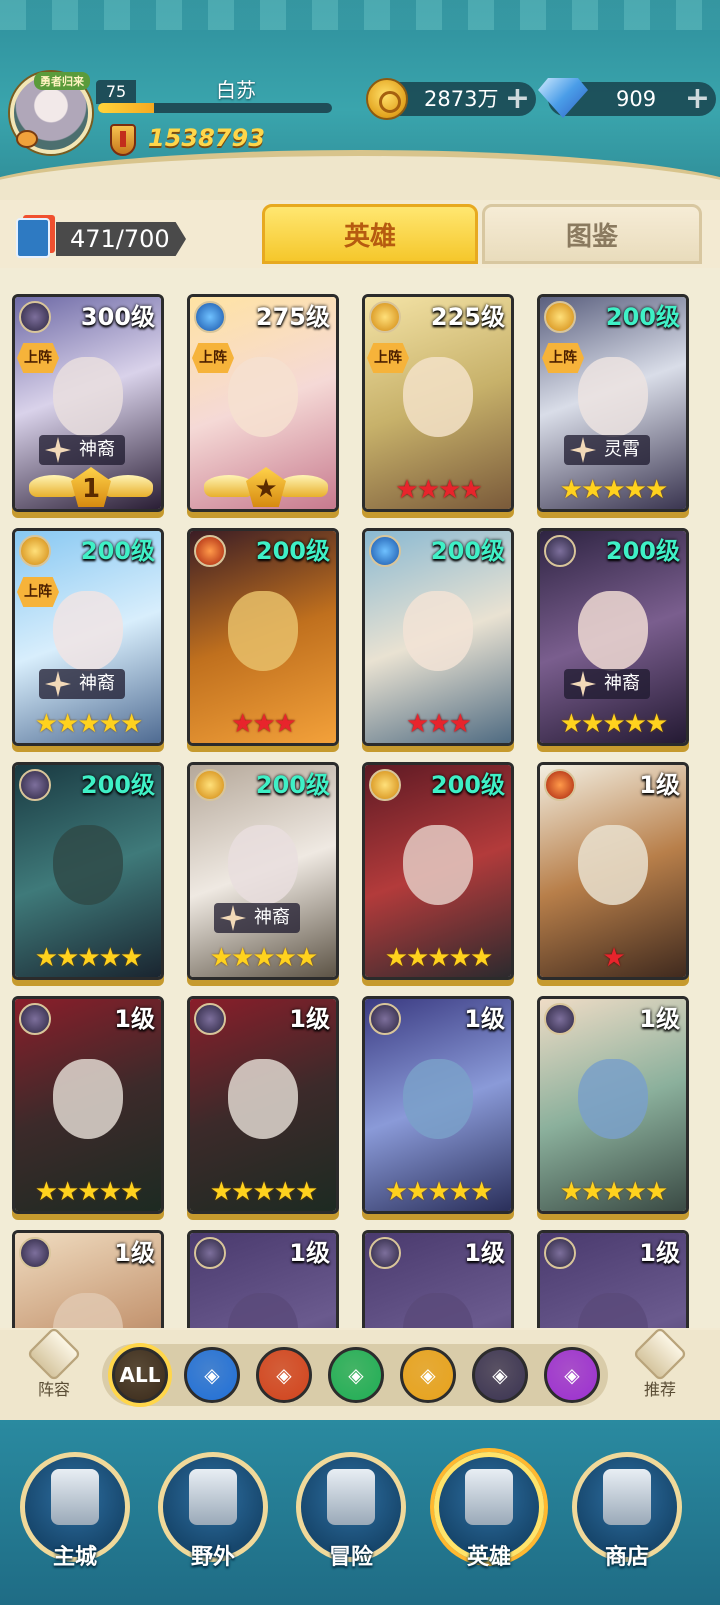 This screenshot has width=720, height=1605. I want to click on sword-icon, so click(351, 1497).